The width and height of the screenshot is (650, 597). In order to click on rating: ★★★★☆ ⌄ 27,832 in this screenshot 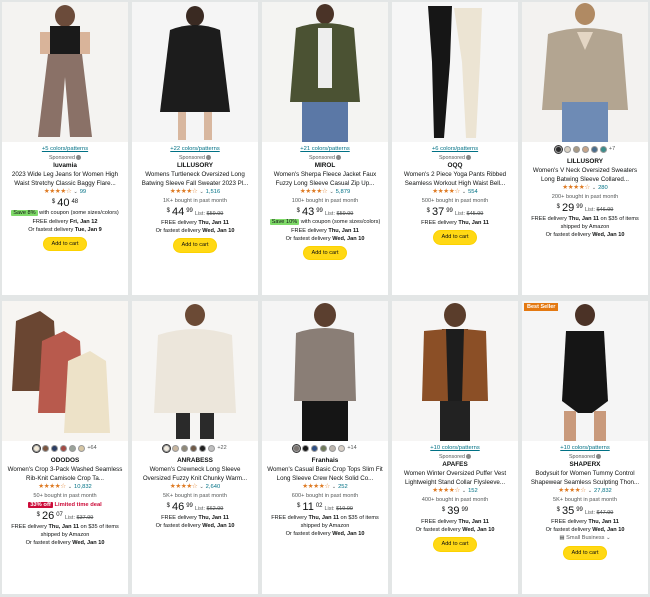, I will do `click(585, 491)`.